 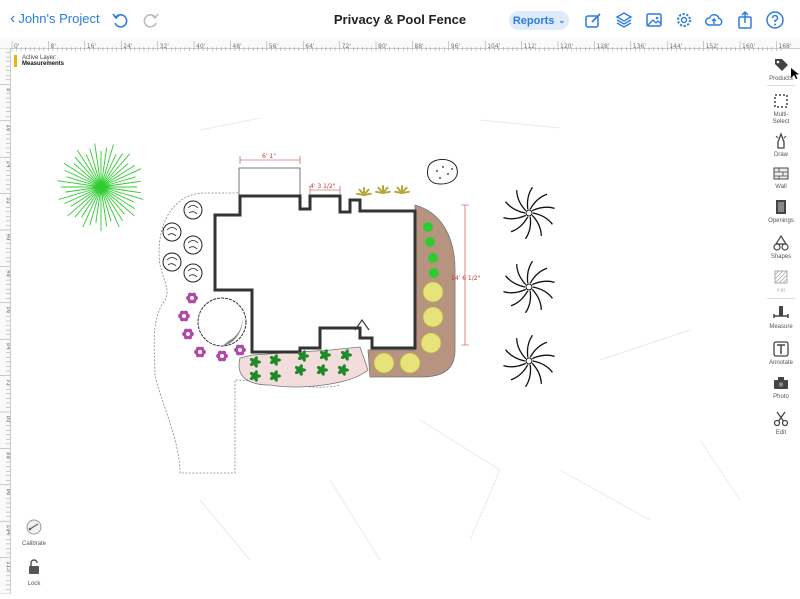 What do you see at coordinates (34, 584) in the screenshot?
I see `lock-label: Lock` at bounding box center [34, 584].